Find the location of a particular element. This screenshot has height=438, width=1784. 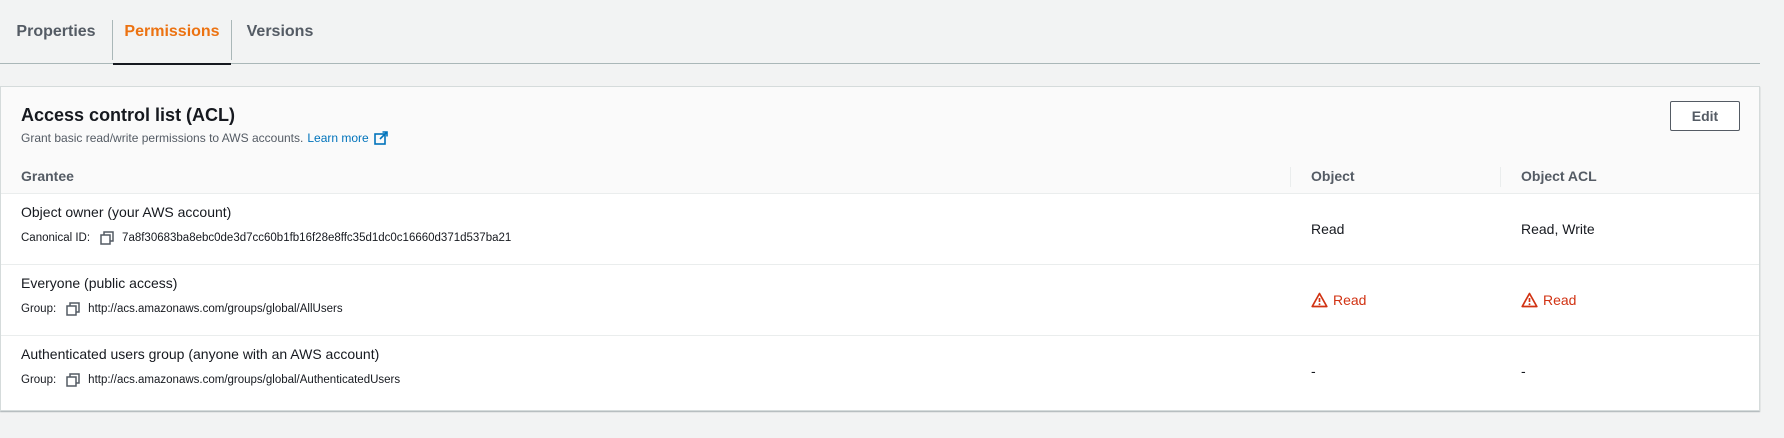

edit-button: Edit is located at coordinates (1705, 116).